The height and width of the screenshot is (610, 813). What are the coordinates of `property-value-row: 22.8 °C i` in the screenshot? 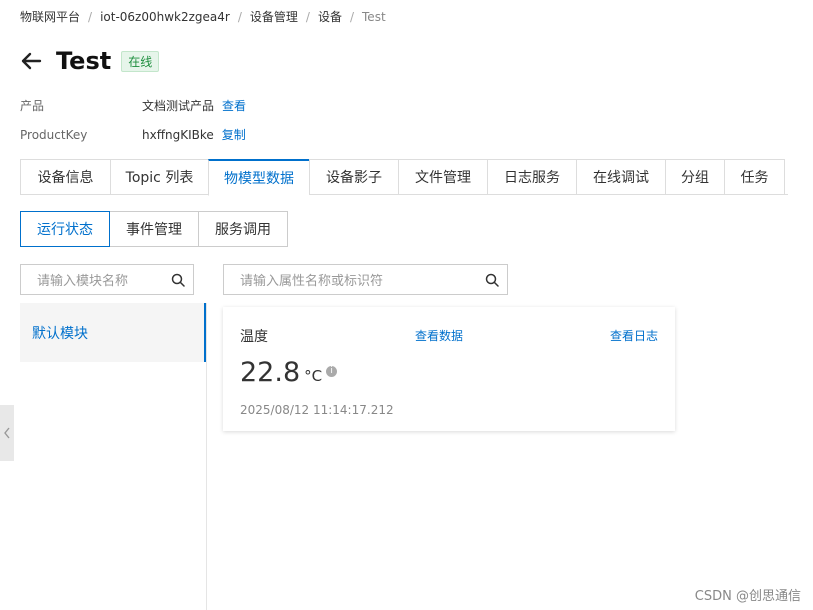 It's located at (289, 372).